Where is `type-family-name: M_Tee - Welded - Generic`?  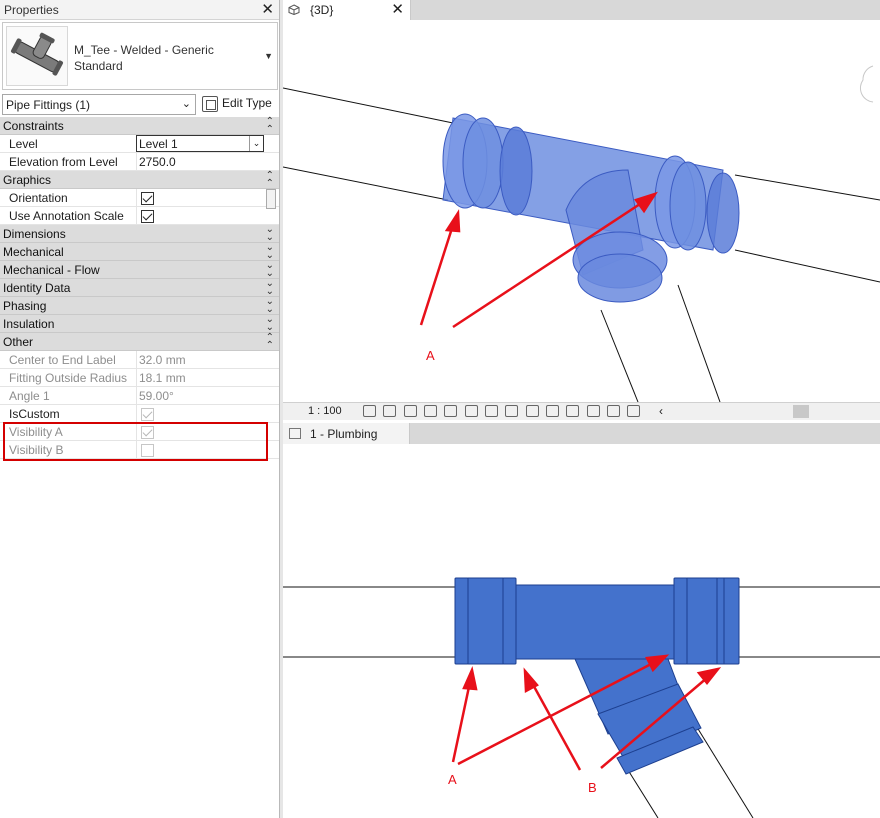 type-family-name: M_Tee - Welded - Generic is located at coordinates (144, 50).